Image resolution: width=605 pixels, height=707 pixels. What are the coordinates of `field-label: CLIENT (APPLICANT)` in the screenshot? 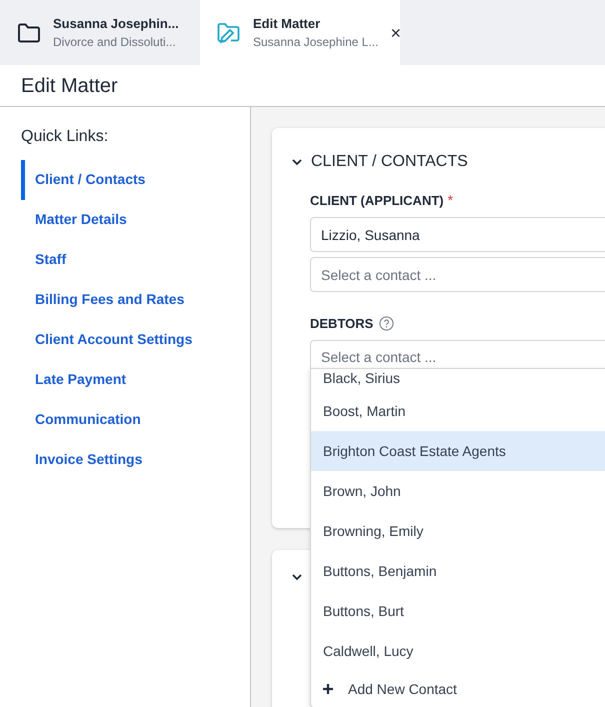 It's located at (377, 201).